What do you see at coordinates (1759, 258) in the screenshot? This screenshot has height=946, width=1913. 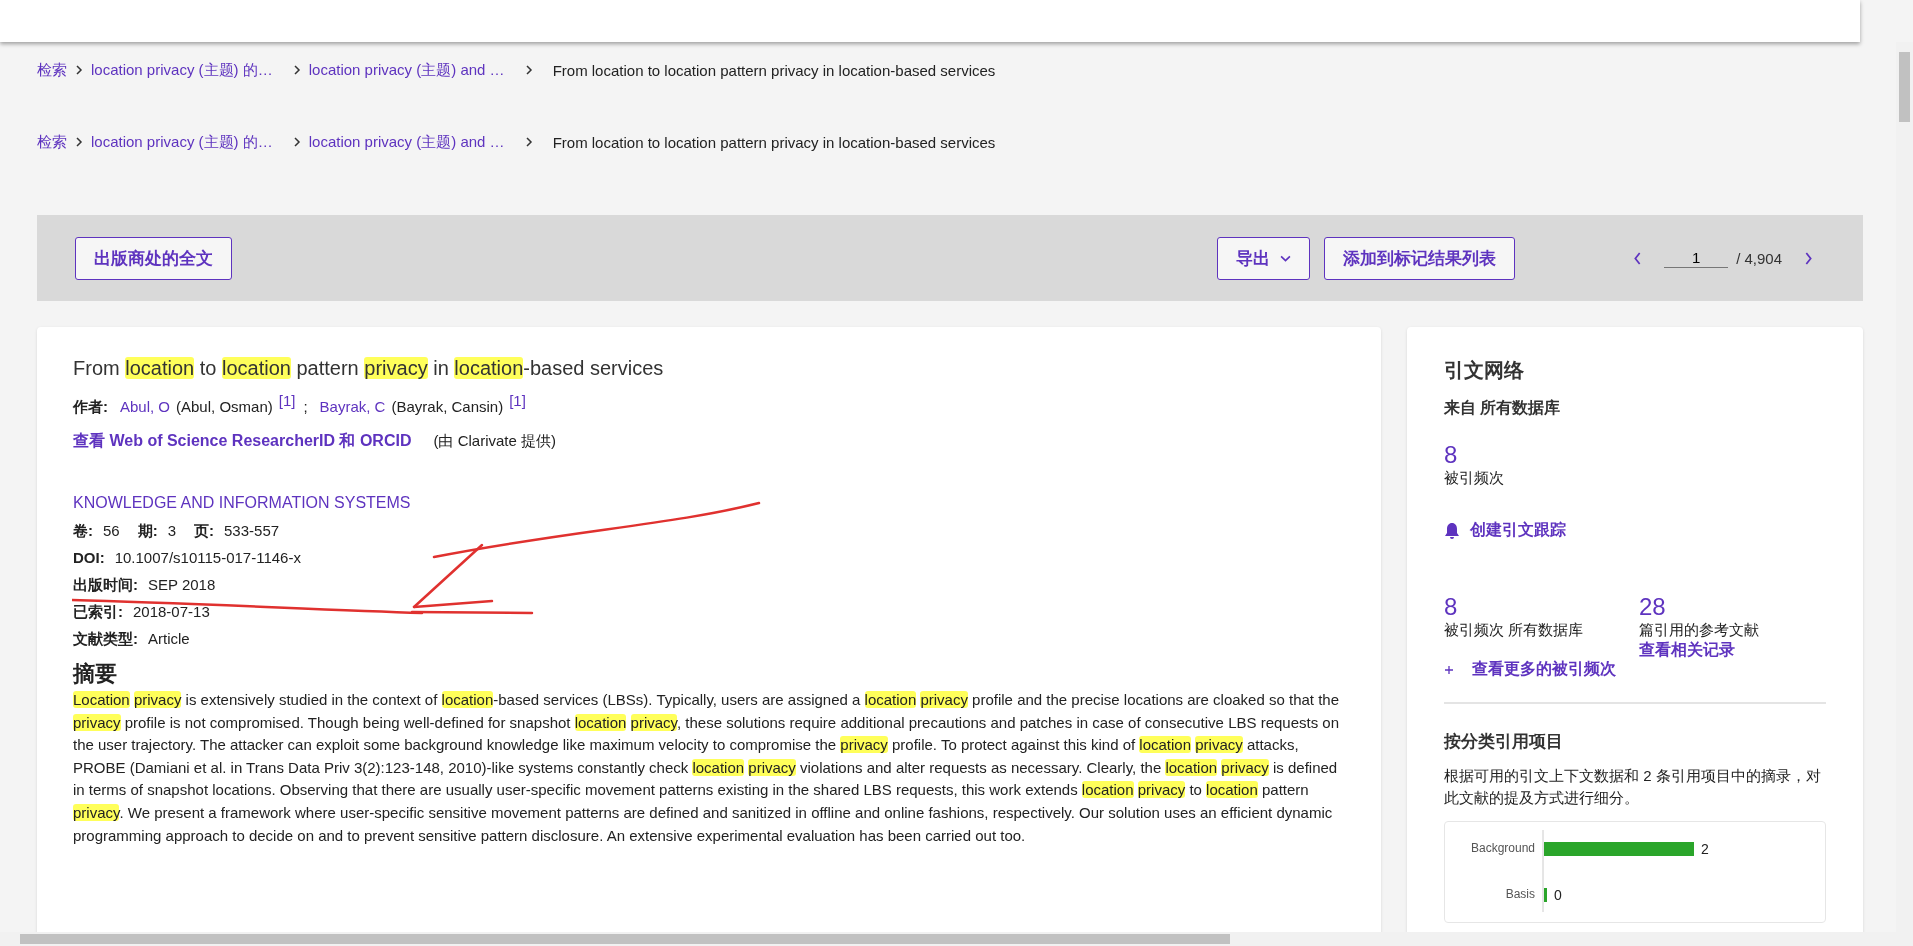 I see `page-total: / 4,904` at bounding box center [1759, 258].